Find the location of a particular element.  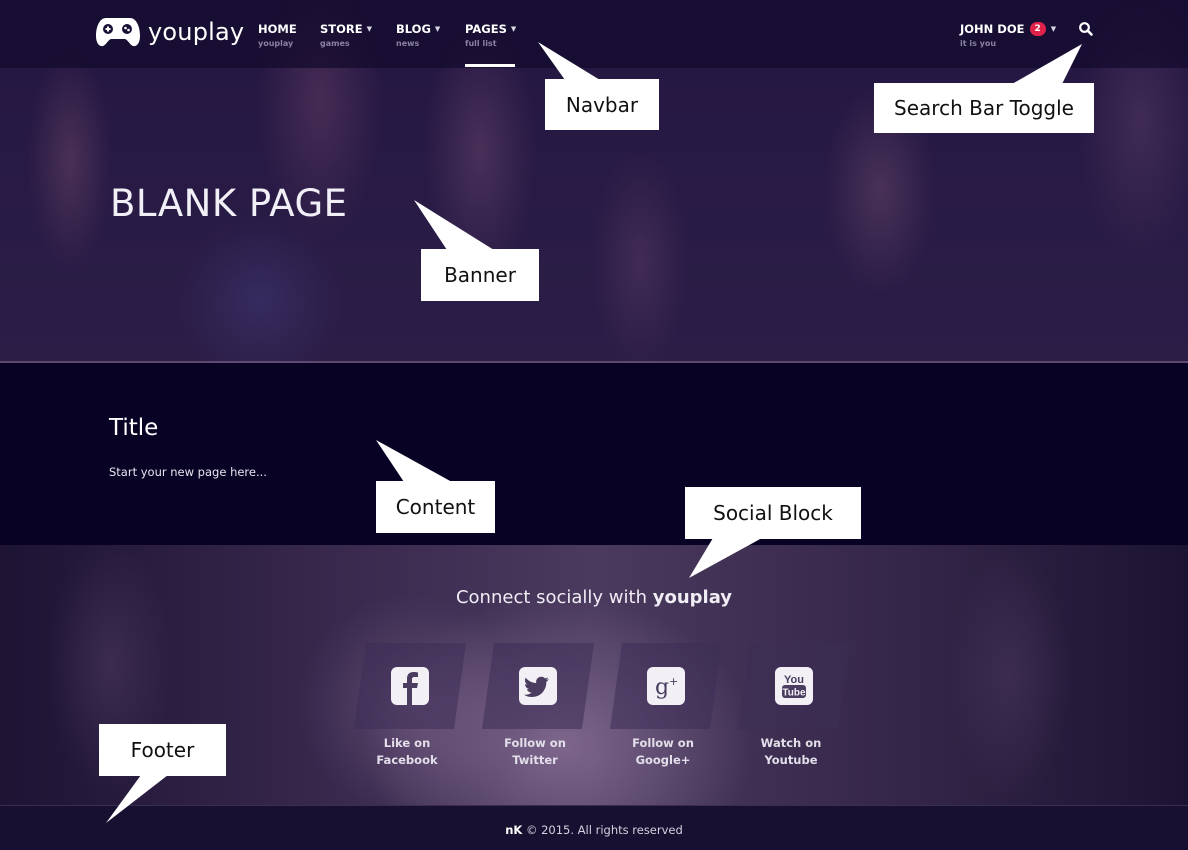

social-label: Follow on Google+ is located at coordinates (663, 751).